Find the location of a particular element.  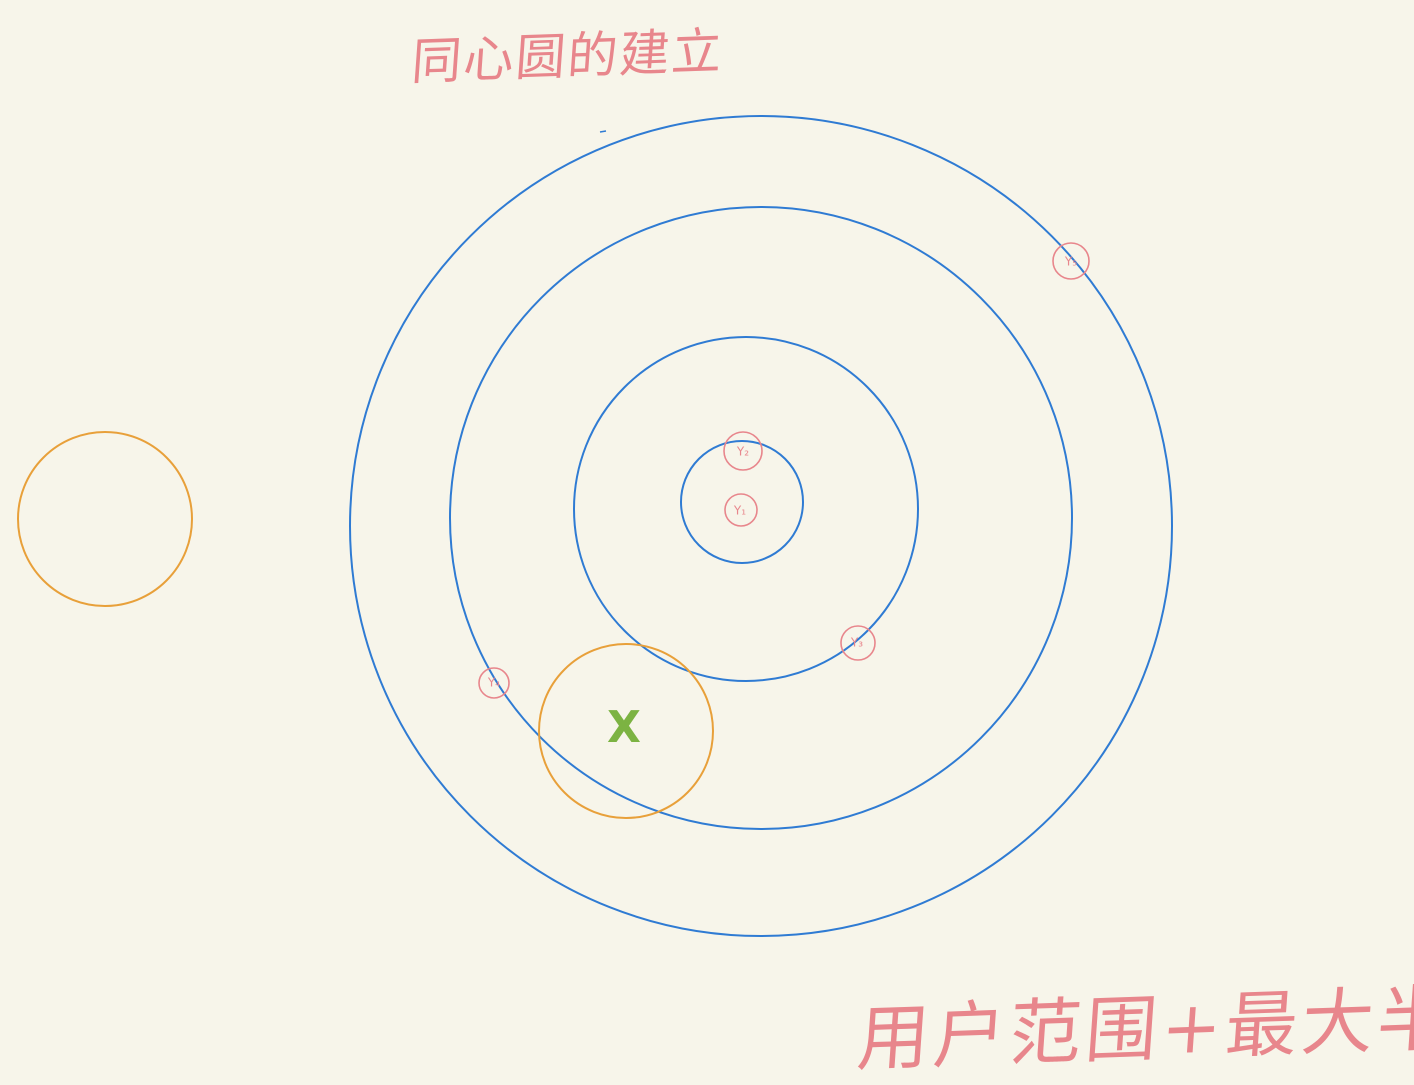

orange-circle-left is located at coordinates (105, 519).